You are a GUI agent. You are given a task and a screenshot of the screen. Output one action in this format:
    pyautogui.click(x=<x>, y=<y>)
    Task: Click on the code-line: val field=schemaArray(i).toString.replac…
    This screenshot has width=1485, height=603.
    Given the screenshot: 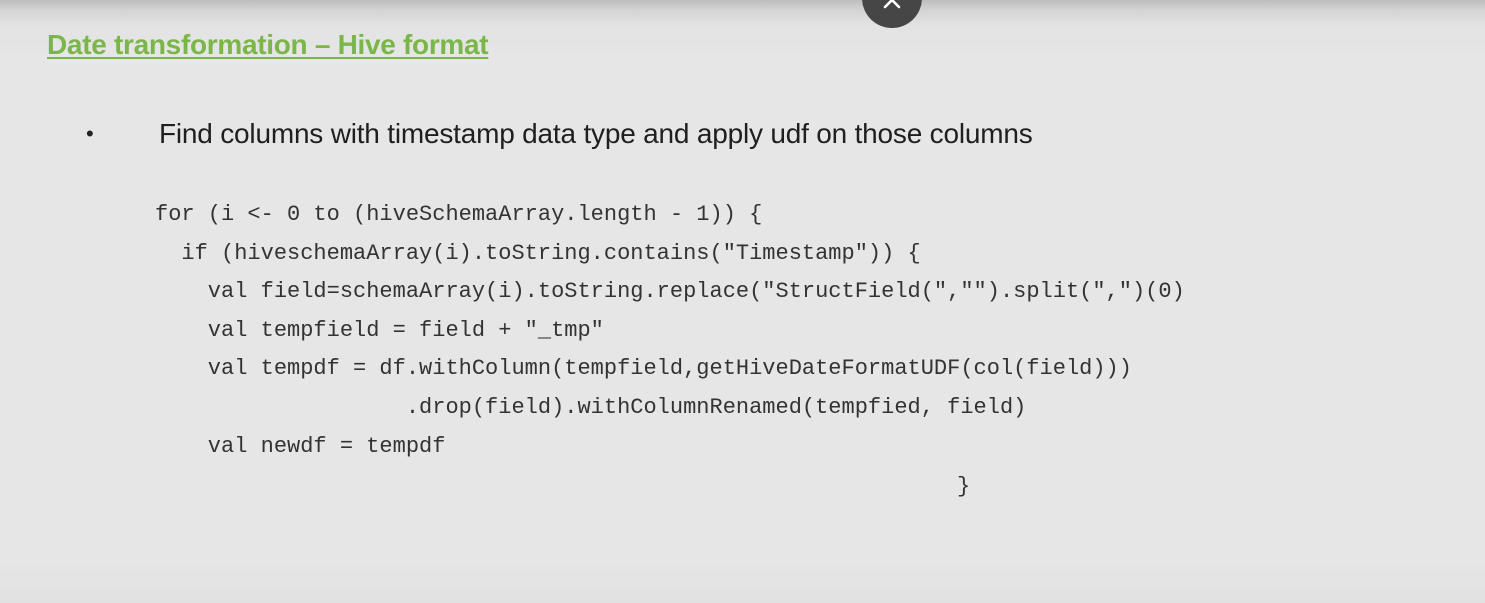 What is the action you would take?
    pyautogui.click(x=670, y=292)
    